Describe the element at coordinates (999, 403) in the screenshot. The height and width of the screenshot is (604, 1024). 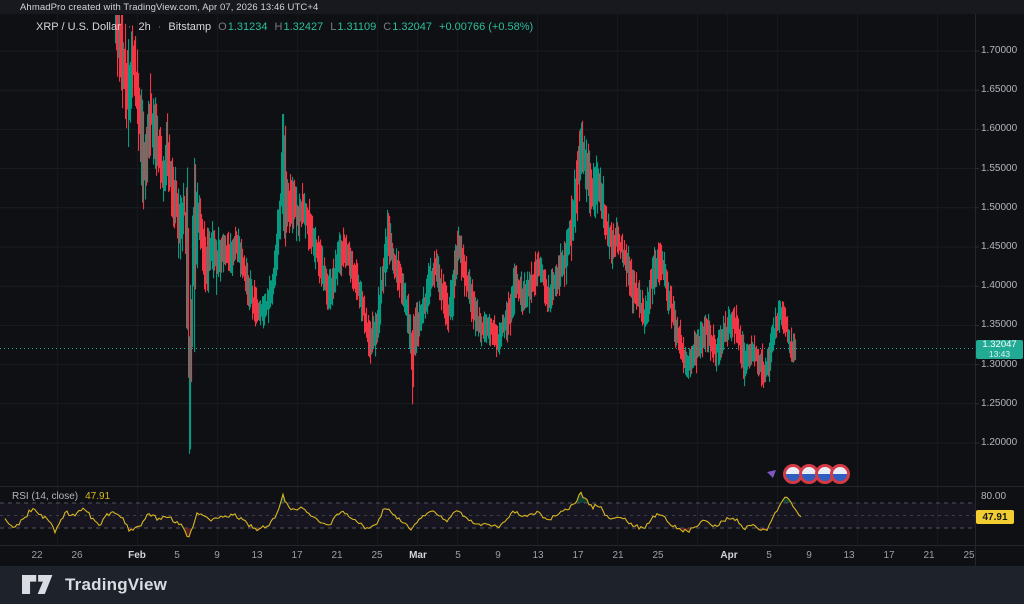
I see `price-axis-label: 1.25000` at that location.